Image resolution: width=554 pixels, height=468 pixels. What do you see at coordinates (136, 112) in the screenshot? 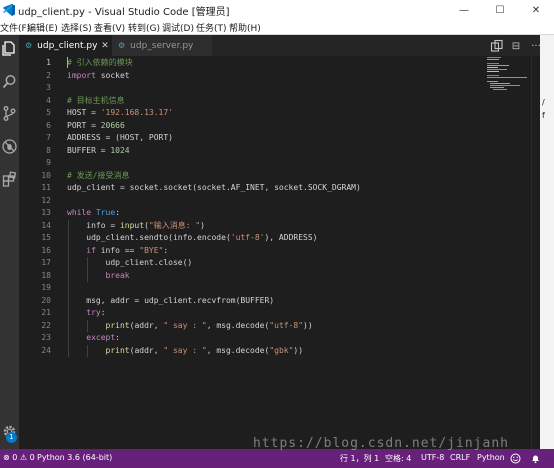
I see `code-token: '192.168.13.17'` at bounding box center [136, 112].